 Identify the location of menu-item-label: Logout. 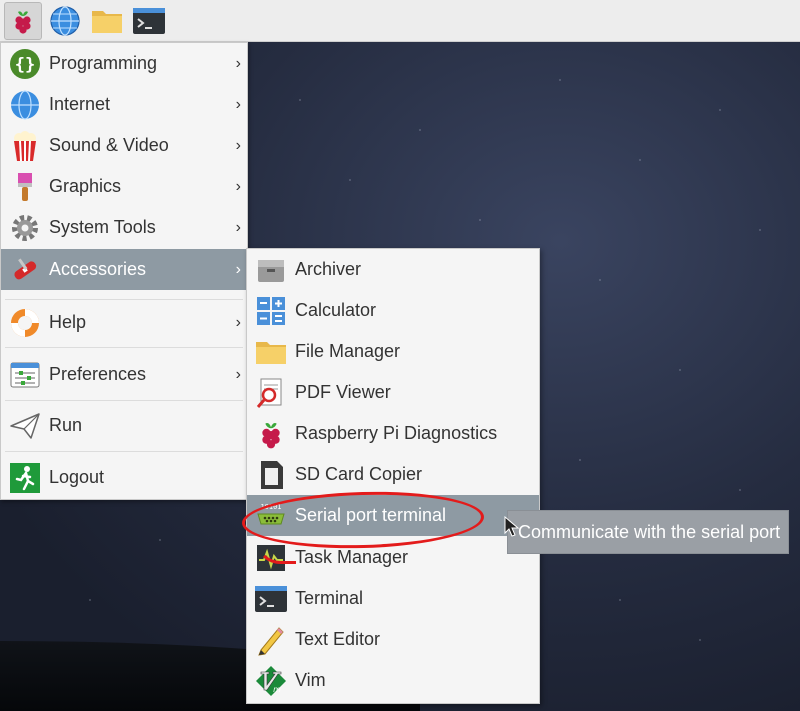
(77, 477).